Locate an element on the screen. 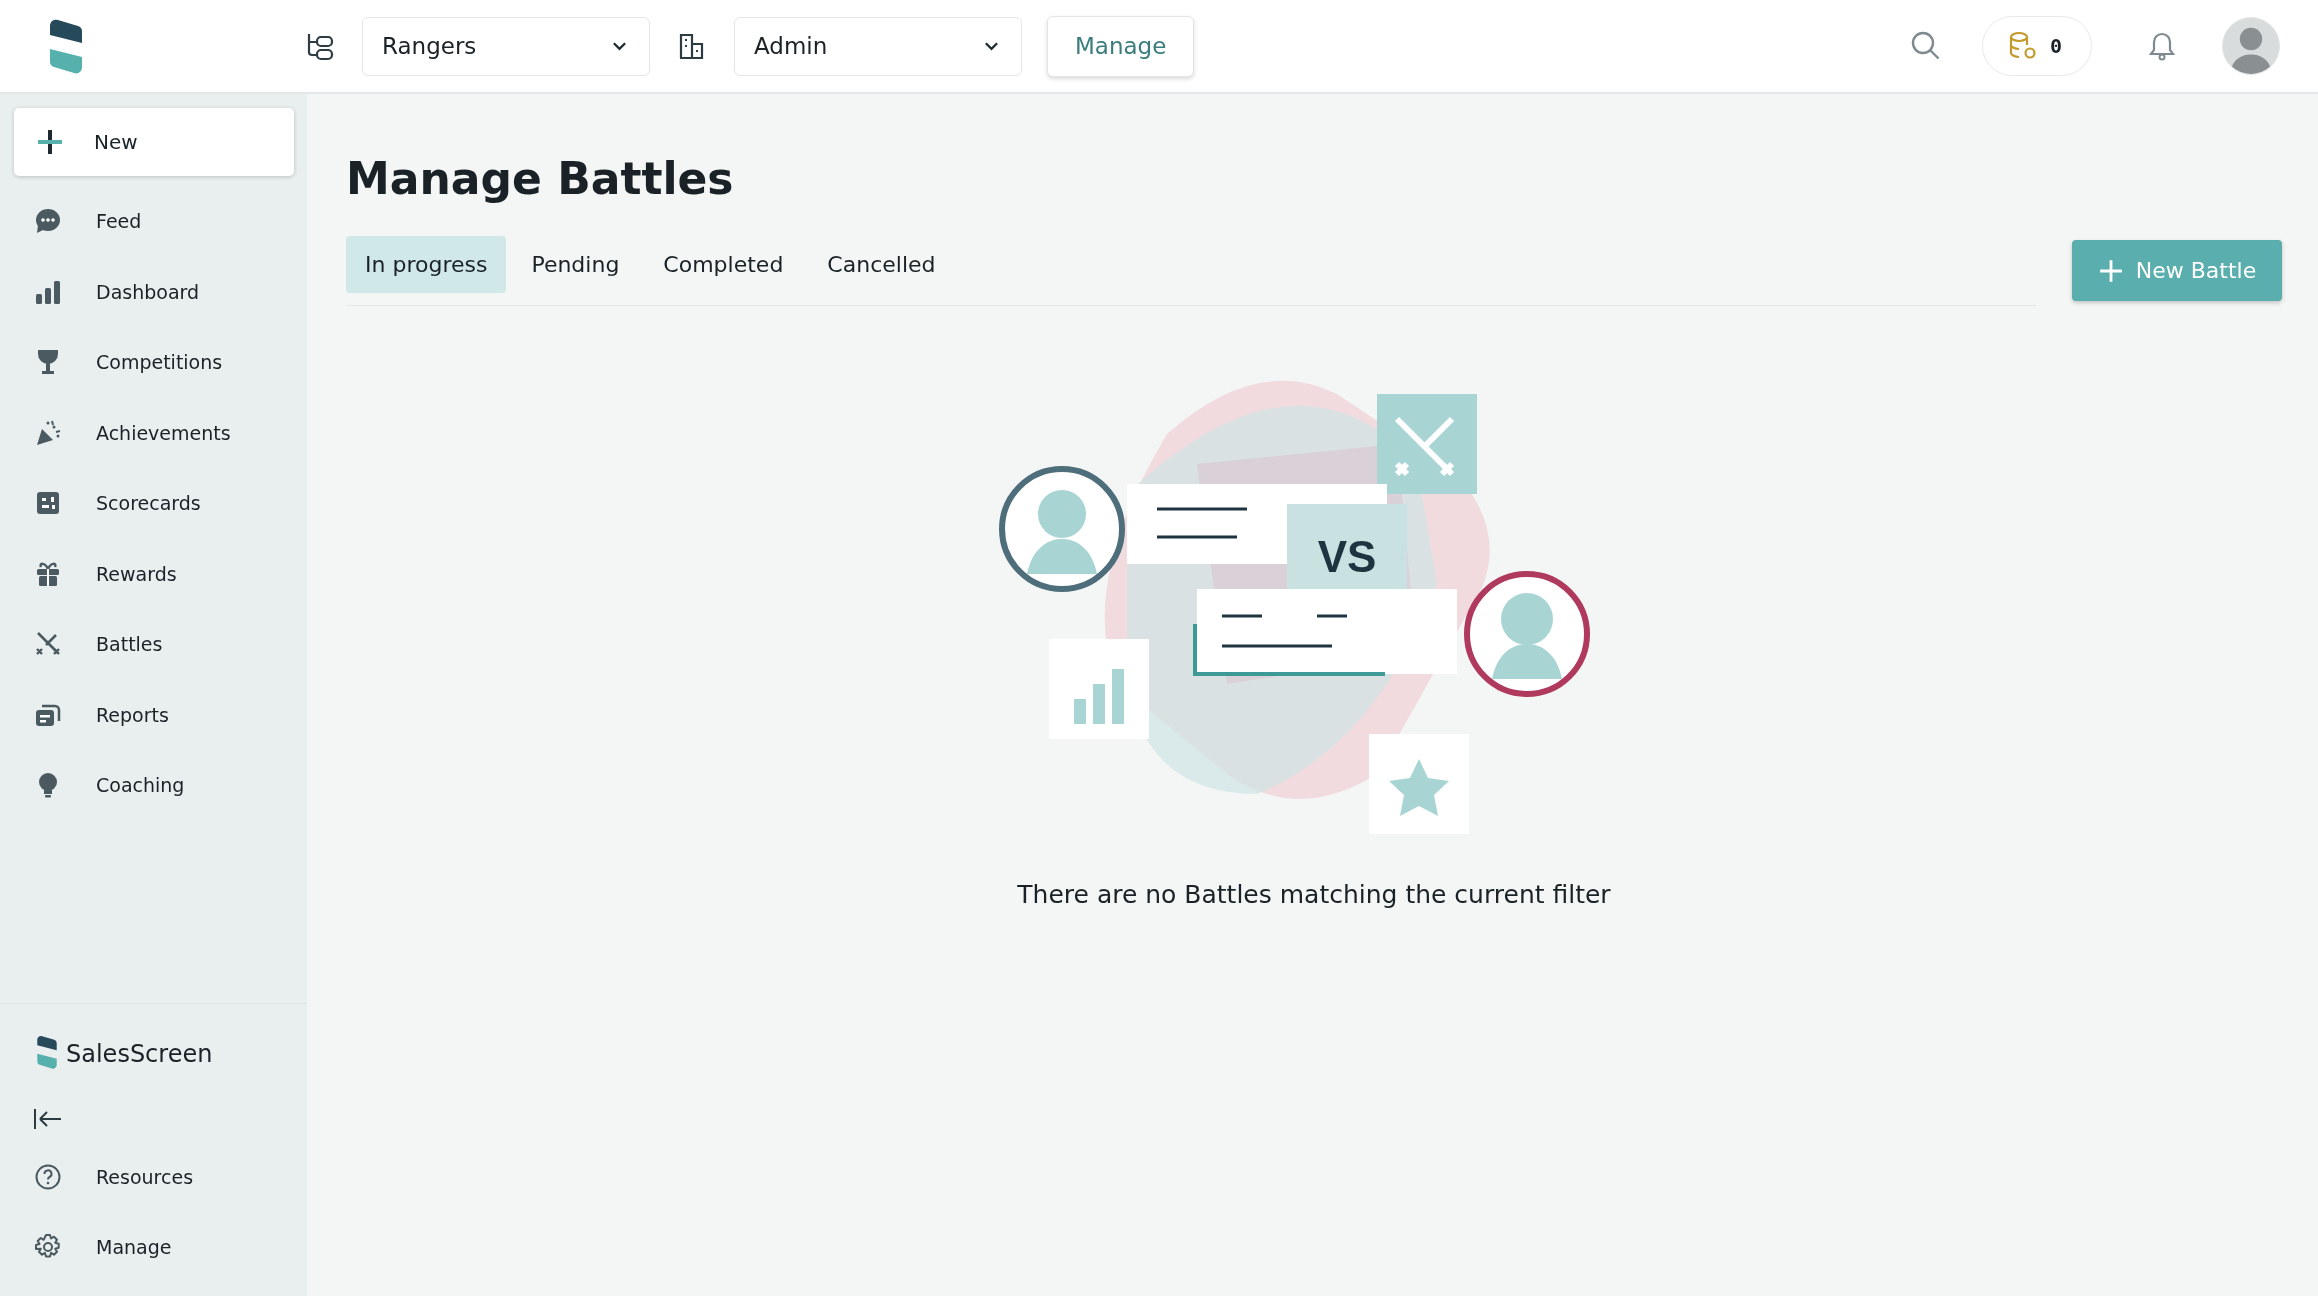 The width and height of the screenshot is (2318, 1296). coin-count: 0 is located at coordinates (2056, 46).